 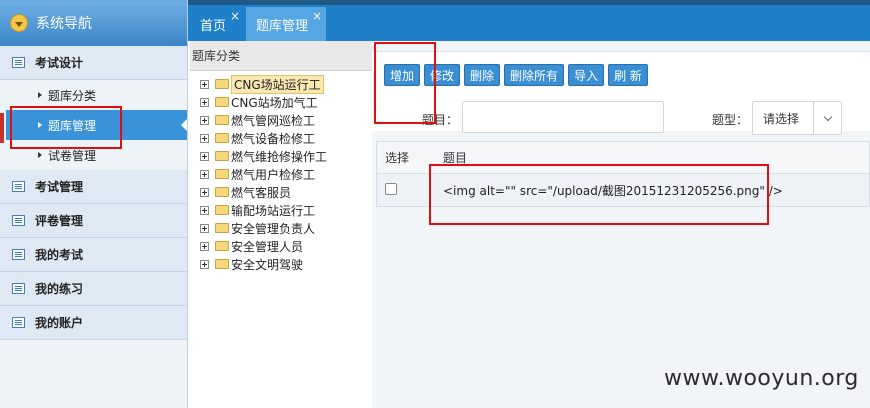 I want to click on tree-node-label: 燃气管网巡检工, so click(x=273, y=120).